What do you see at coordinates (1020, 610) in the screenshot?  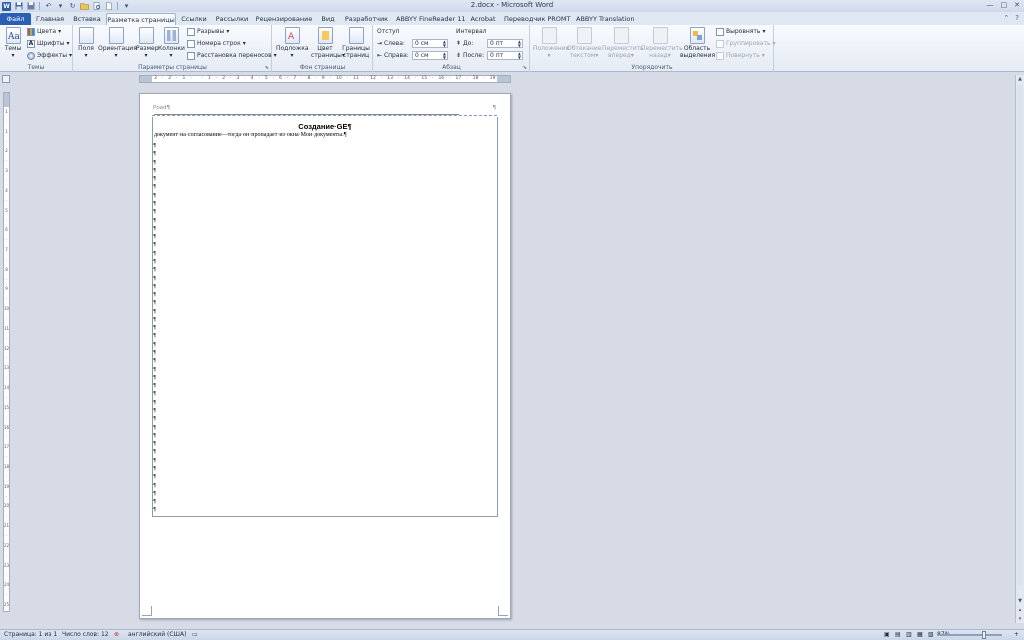 I see `previous-page-icon: ▴` at bounding box center [1020, 610].